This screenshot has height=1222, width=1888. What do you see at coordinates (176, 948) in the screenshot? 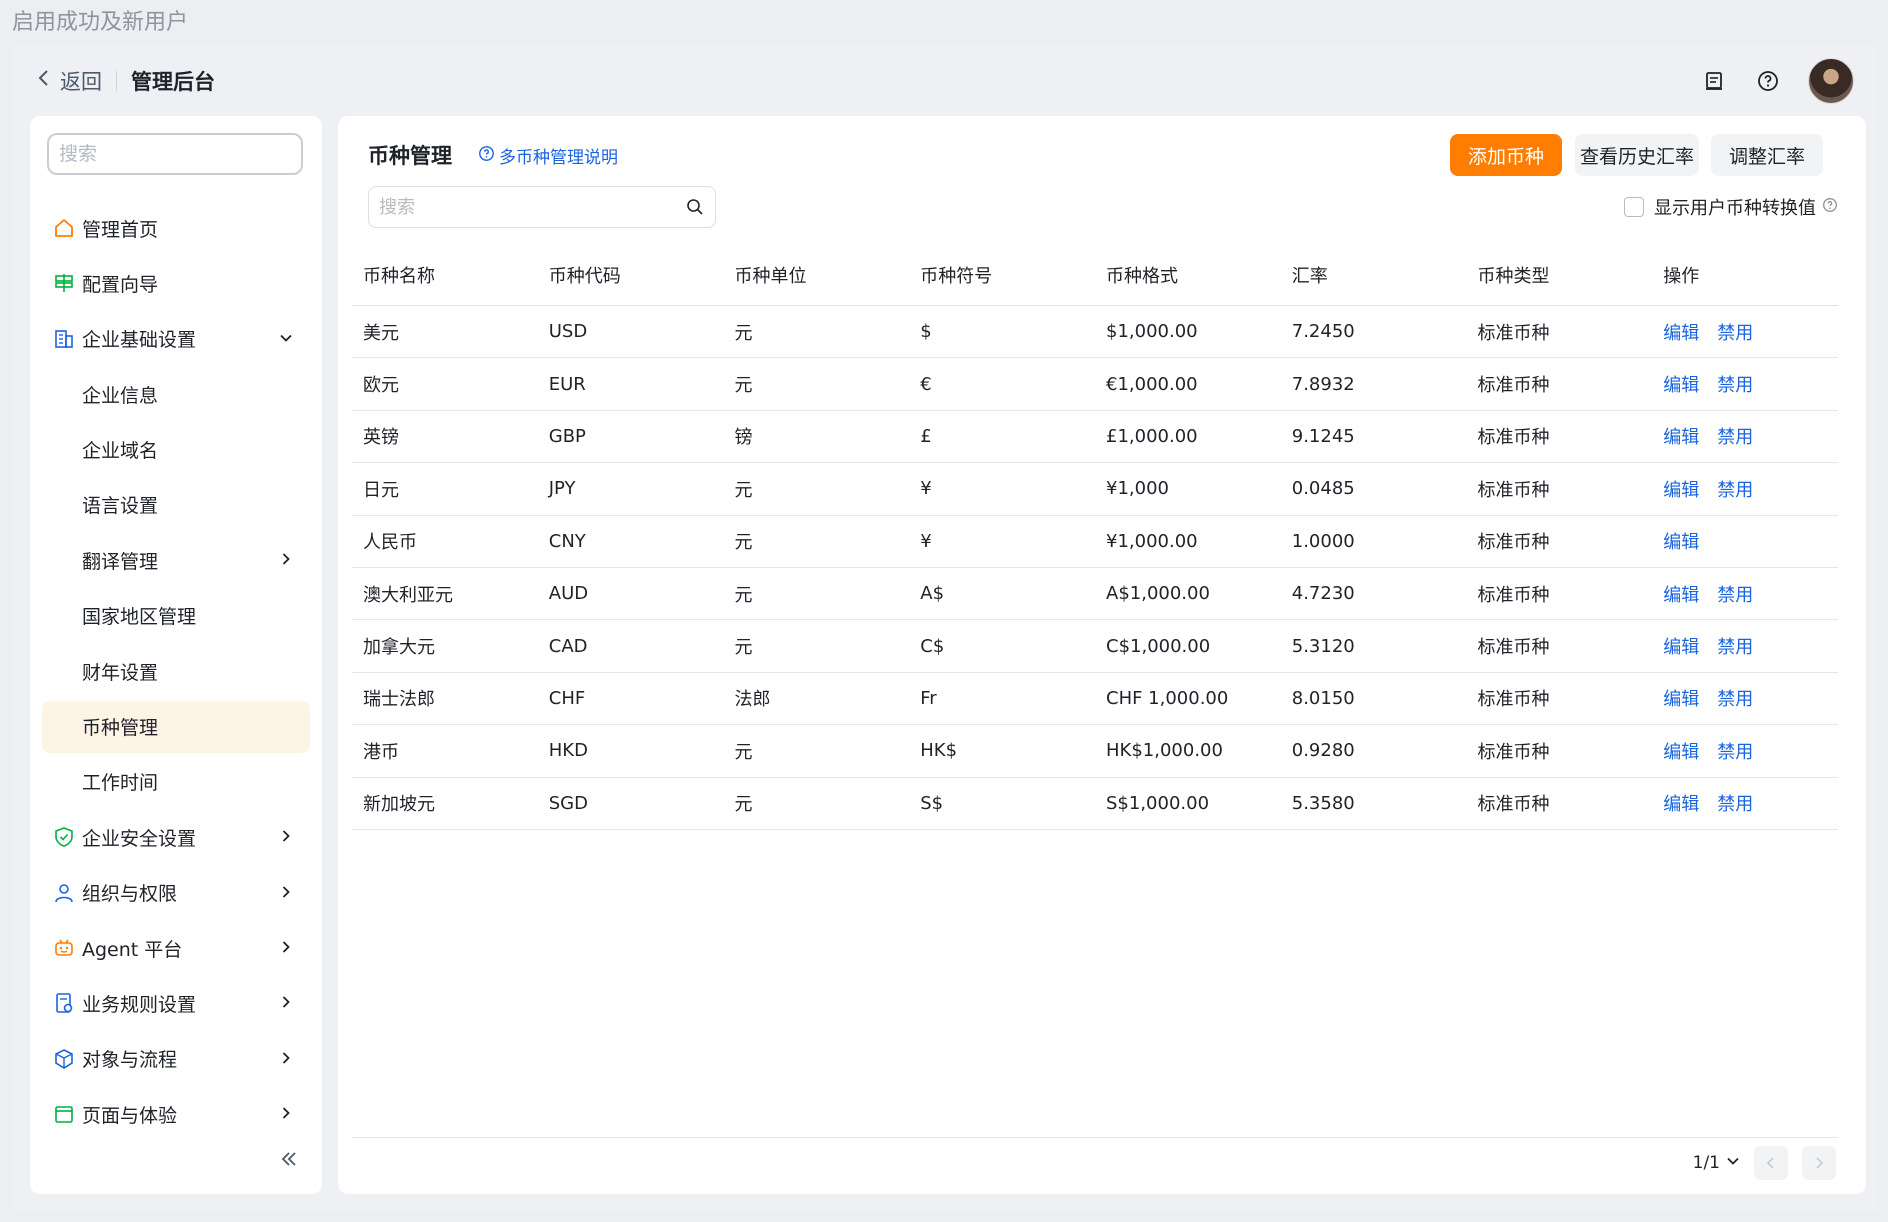
I see `sidebar-item: Agent 平台` at bounding box center [176, 948].